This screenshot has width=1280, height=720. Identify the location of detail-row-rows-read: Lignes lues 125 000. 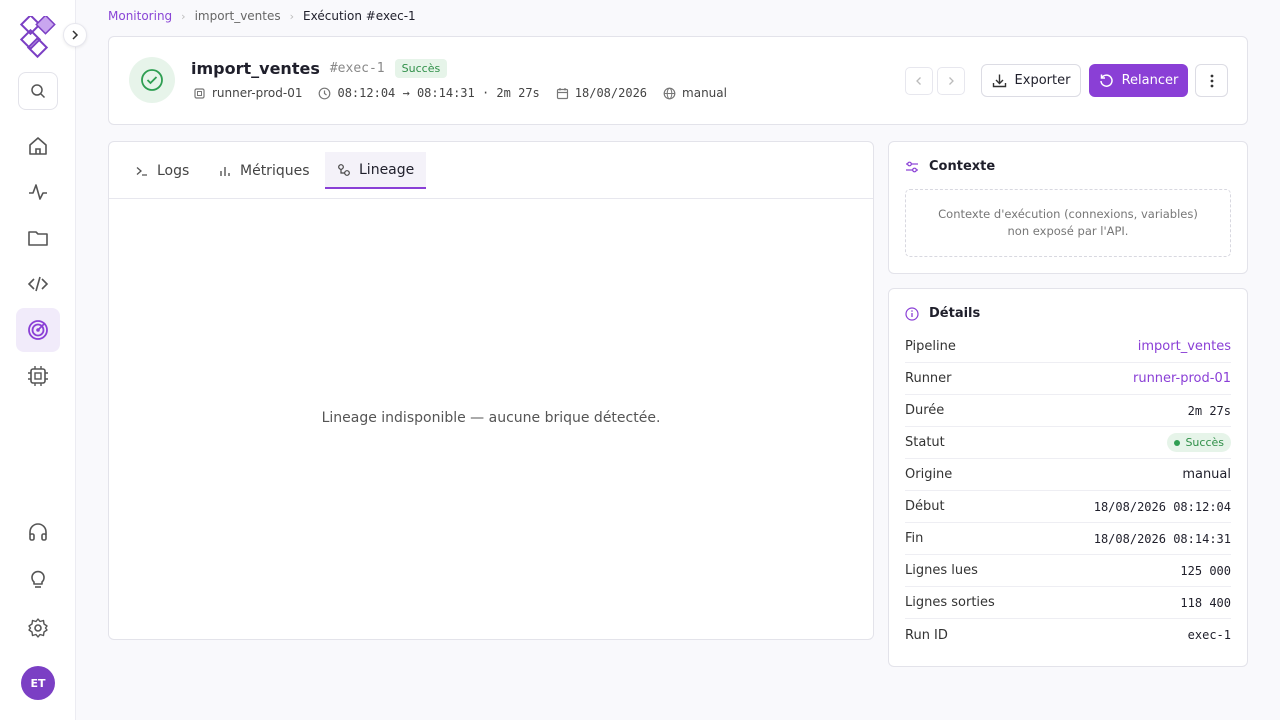
(1068, 571).